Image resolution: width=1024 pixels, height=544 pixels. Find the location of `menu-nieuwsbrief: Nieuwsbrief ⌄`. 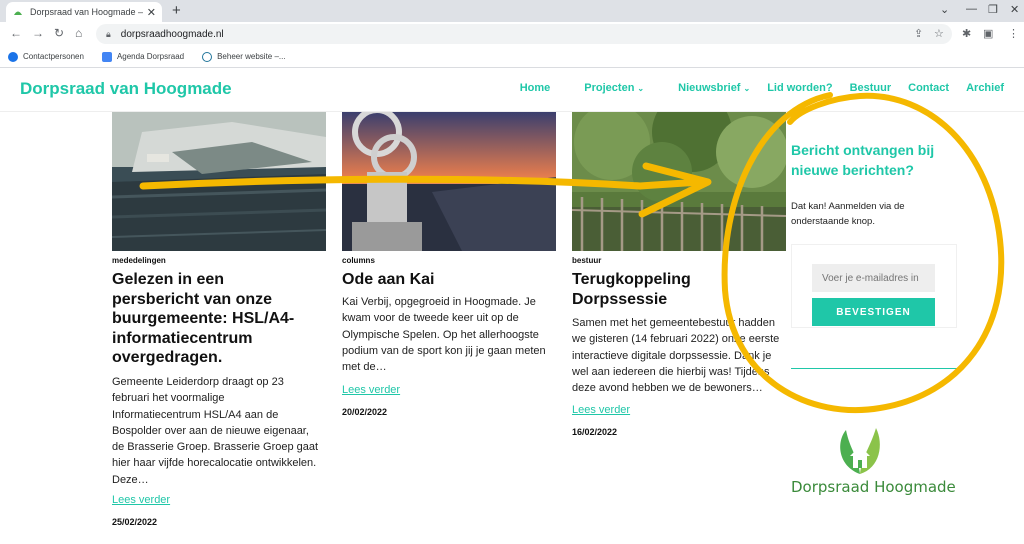

menu-nieuwsbrief: Nieuwsbrief ⌄ is located at coordinates (705, 88).